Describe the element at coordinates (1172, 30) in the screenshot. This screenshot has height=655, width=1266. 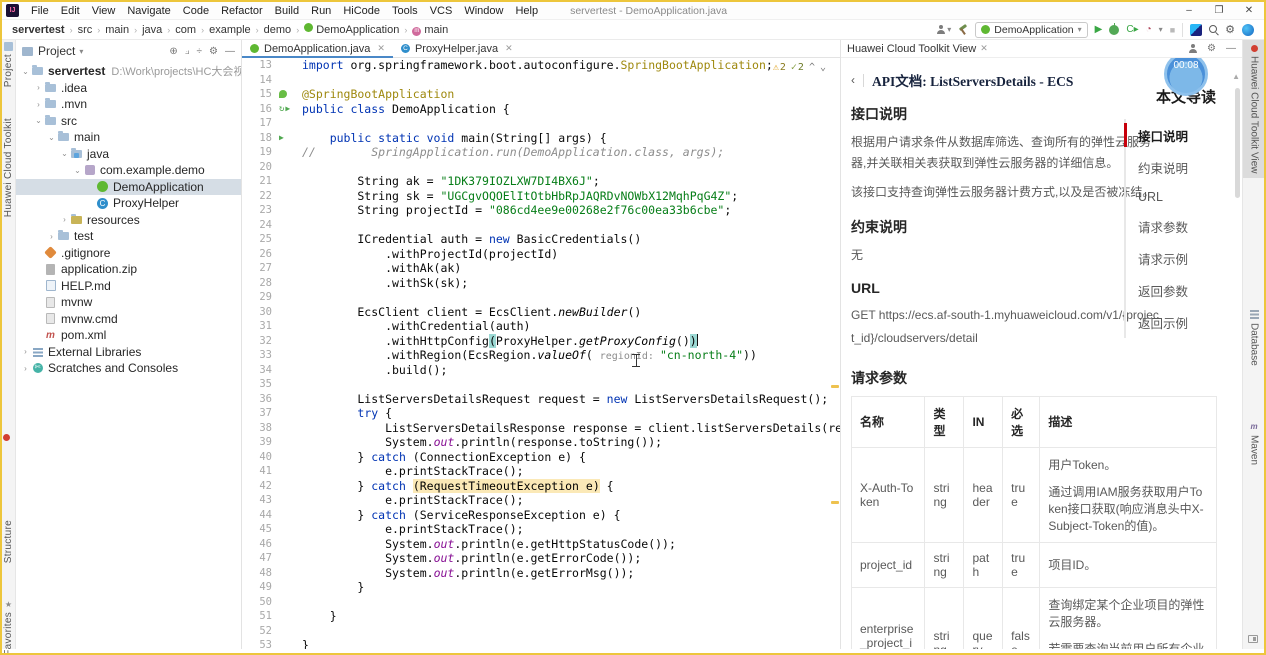
I see `stop-button: ■` at that location.